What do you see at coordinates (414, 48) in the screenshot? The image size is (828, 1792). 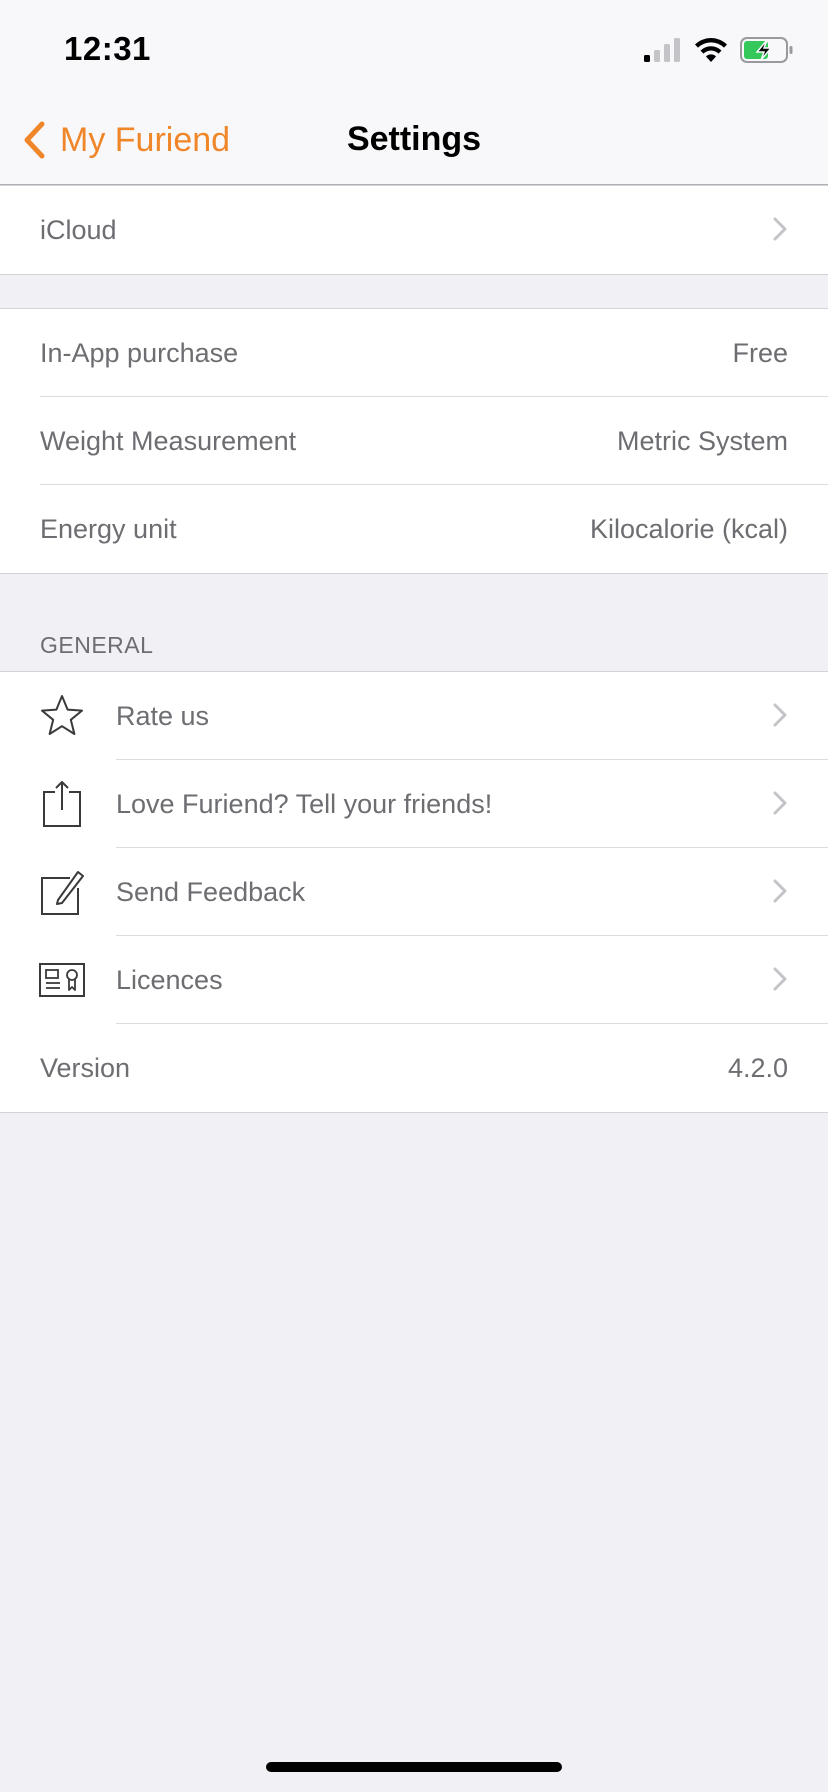 I see `status-bar: 12:31` at bounding box center [414, 48].